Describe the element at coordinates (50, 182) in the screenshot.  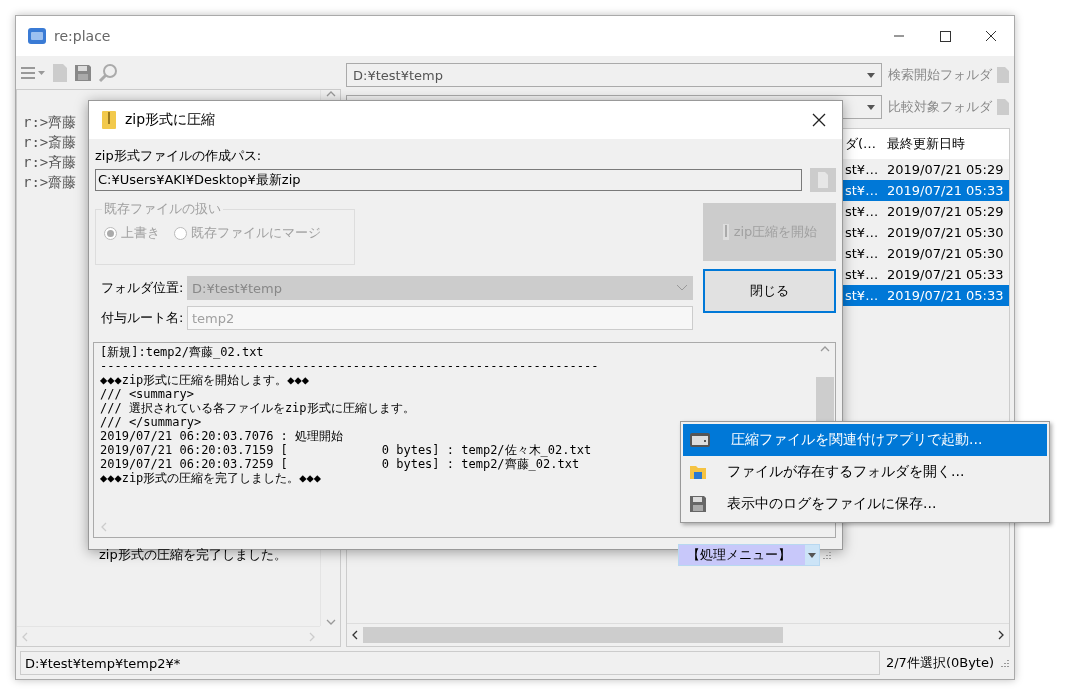
I see `pattern-line: r:>齋藤` at that location.